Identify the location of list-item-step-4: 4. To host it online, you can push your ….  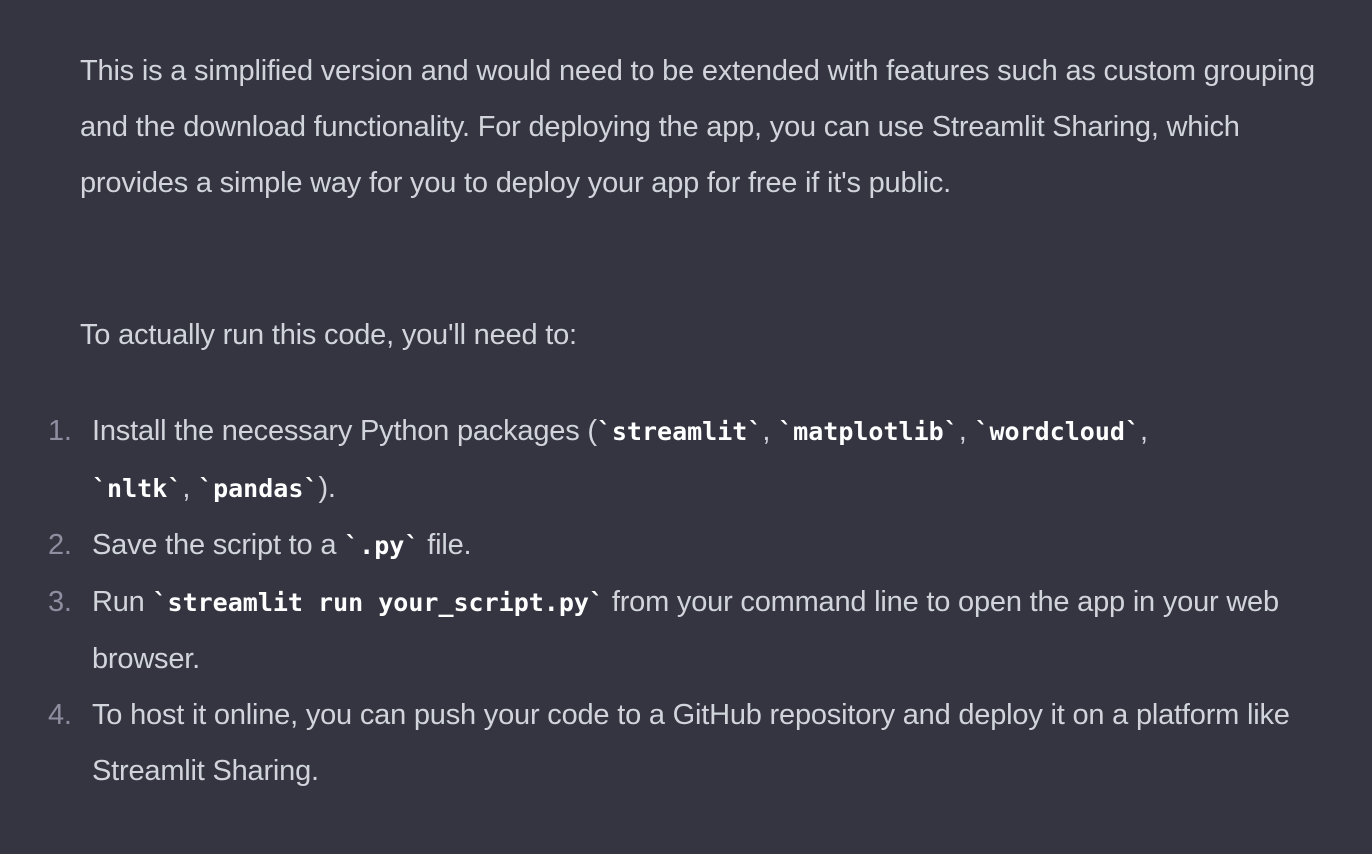
(646, 743).